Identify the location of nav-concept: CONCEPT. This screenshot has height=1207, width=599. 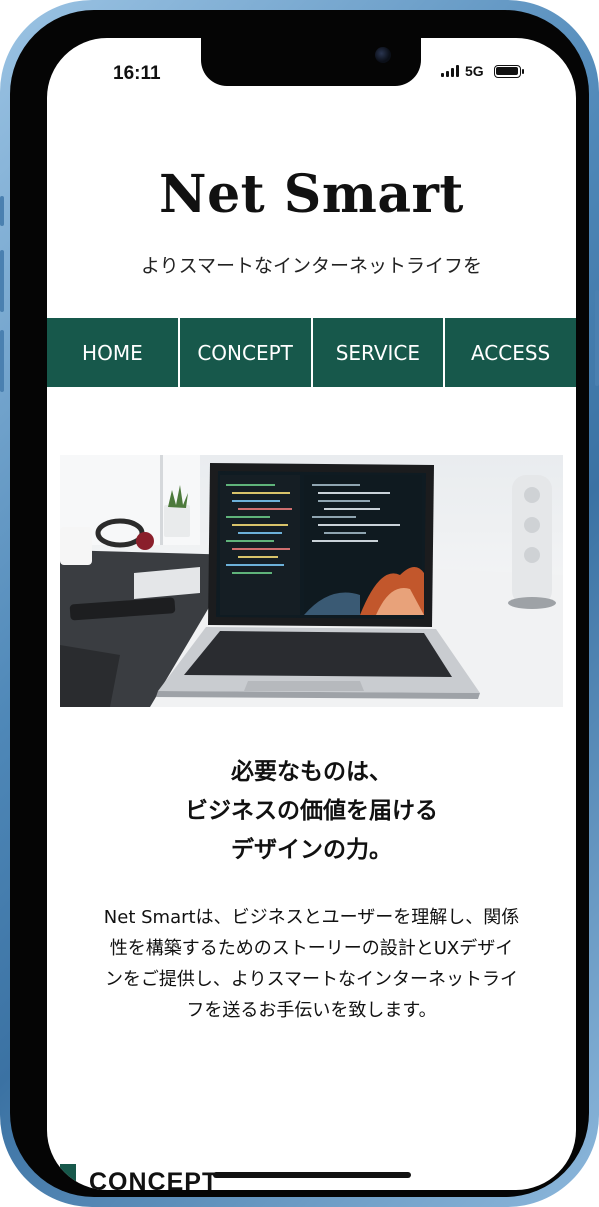
(246, 352).